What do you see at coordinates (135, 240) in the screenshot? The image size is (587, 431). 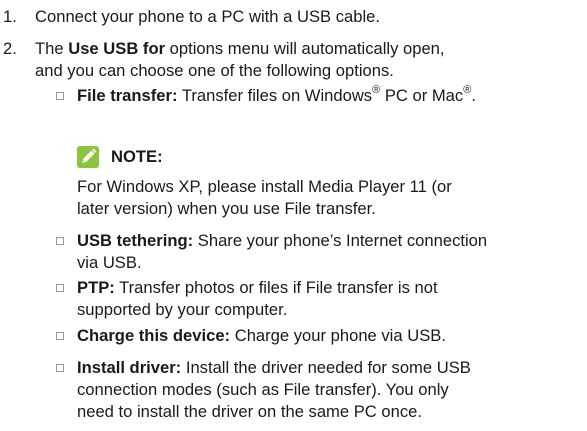 I see `option-label: USB tethering:` at bounding box center [135, 240].